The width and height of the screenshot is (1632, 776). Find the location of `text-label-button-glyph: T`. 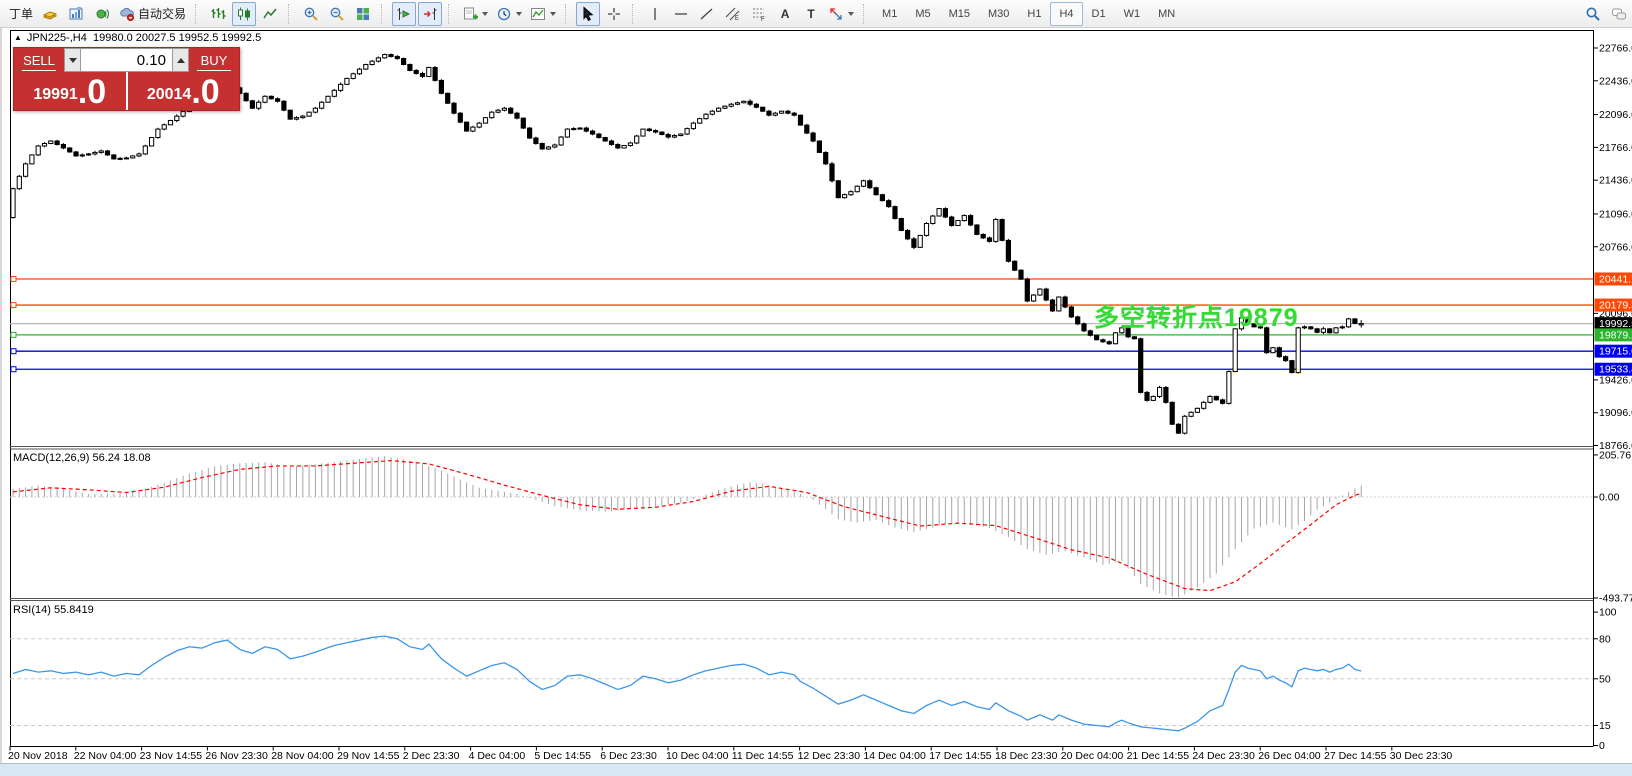

text-label-button-glyph: T is located at coordinates (811, 13).